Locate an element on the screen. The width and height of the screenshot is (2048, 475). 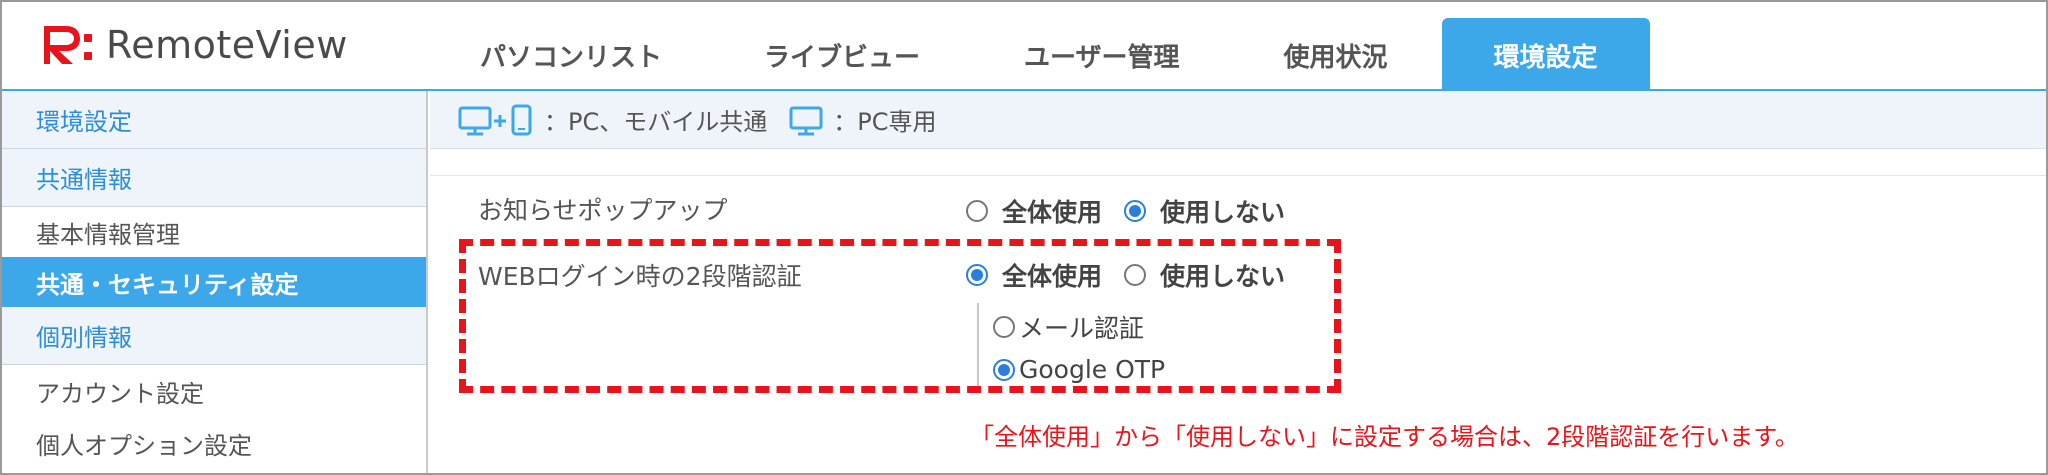
popup-setting-radios: 全体使用 使用しない is located at coordinates (1125, 211).